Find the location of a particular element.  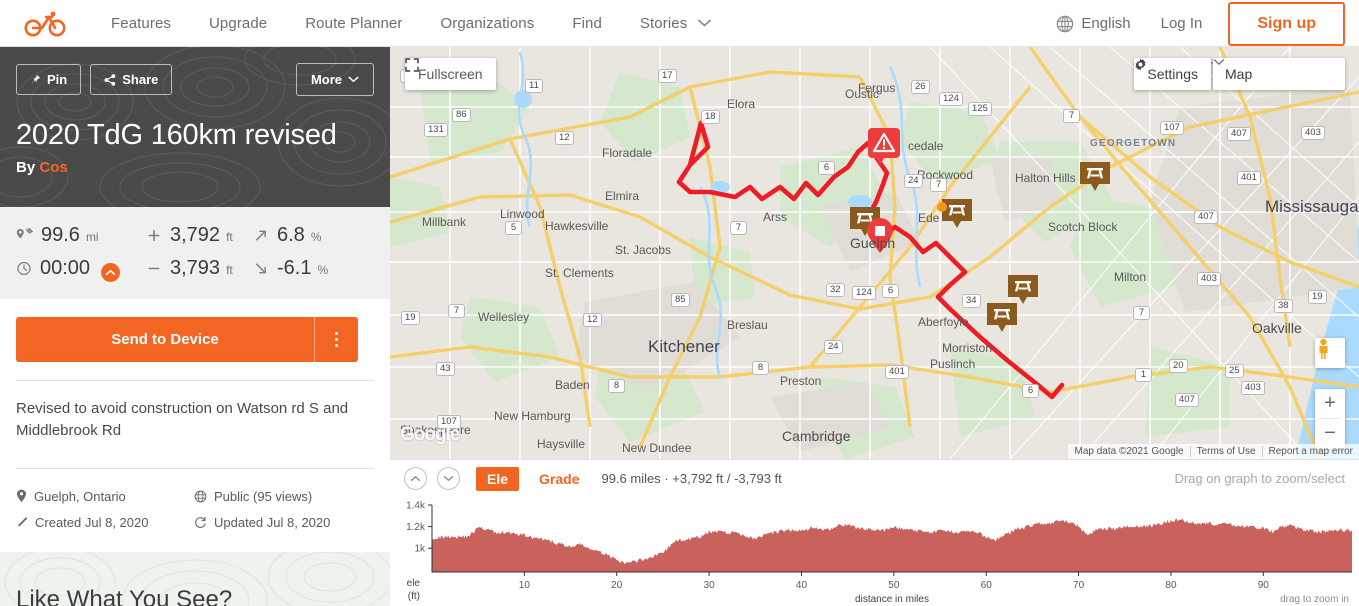

stat-ascent: 3,792 ft is located at coordinates (199, 235).